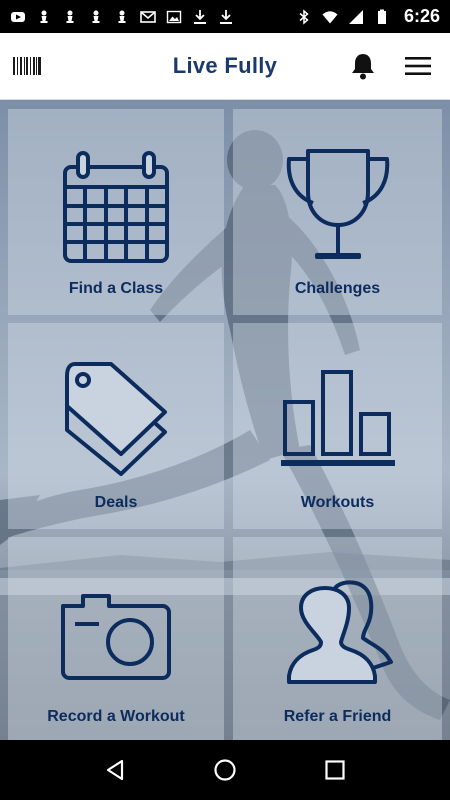  What do you see at coordinates (18, 16) in the screenshot?
I see `youtube-icon` at bounding box center [18, 16].